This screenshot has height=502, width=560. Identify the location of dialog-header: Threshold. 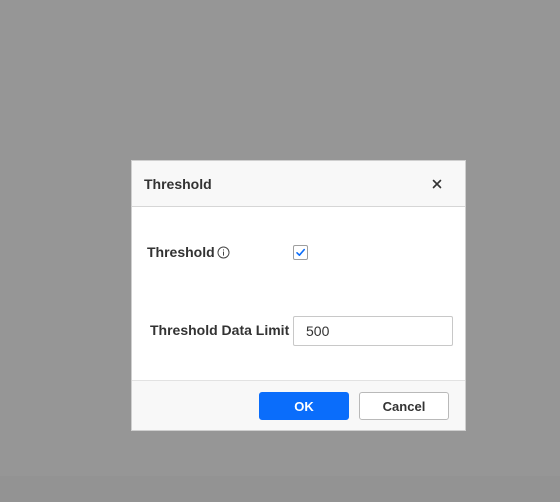
(298, 184).